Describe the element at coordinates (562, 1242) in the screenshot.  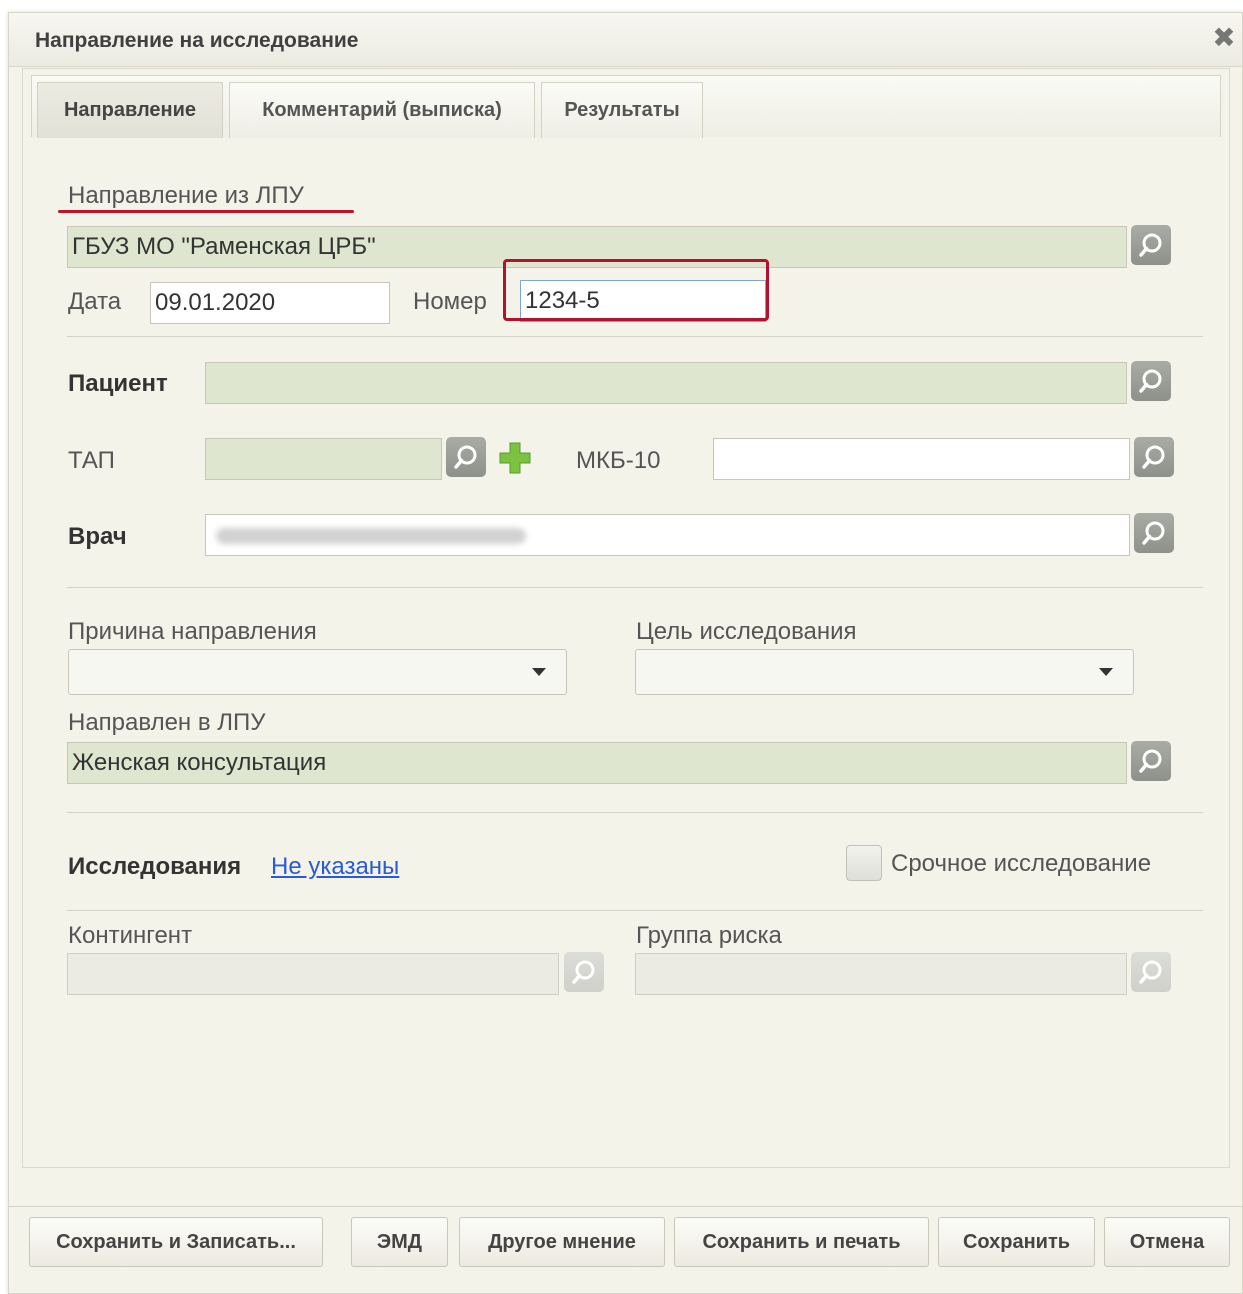
I see `other-opinion-button: Другое мнение` at that location.